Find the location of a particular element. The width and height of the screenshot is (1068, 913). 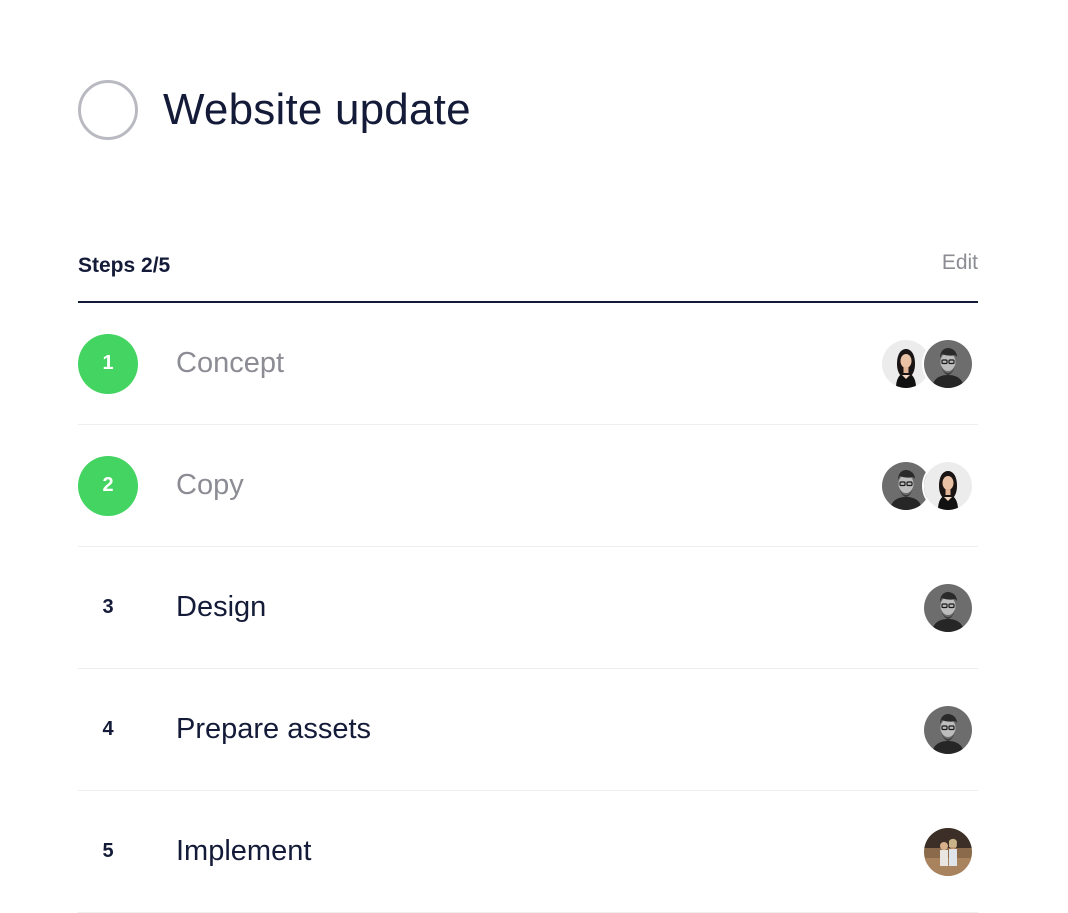

task-header: Website update is located at coordinates (274, 110).